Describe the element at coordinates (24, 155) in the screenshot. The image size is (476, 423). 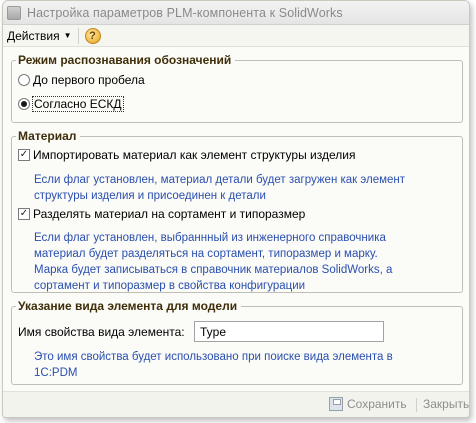
I see `import-material-check: ✓` at that location.